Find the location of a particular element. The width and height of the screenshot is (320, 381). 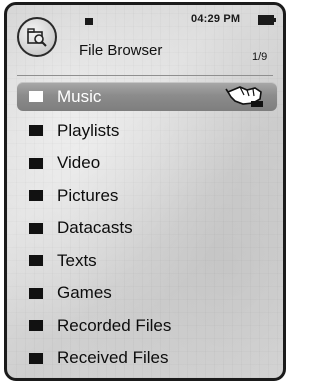

list-item-label: Playlists is located at coordinates (88, 130).